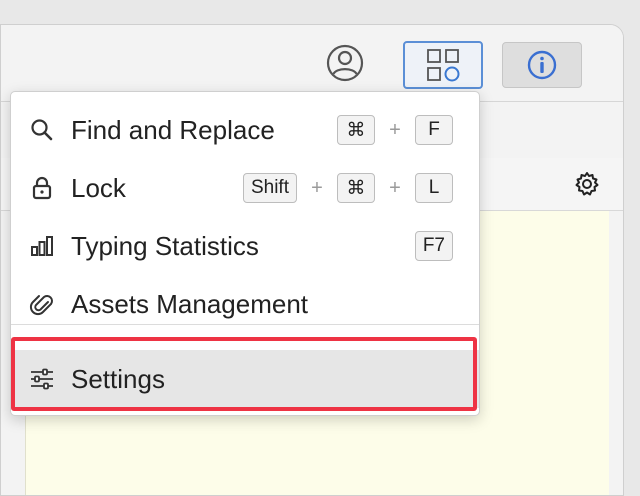 This screenshot has width=640, height=496. I want to click on shortcut: ⌘ + F, so click(395, 130).